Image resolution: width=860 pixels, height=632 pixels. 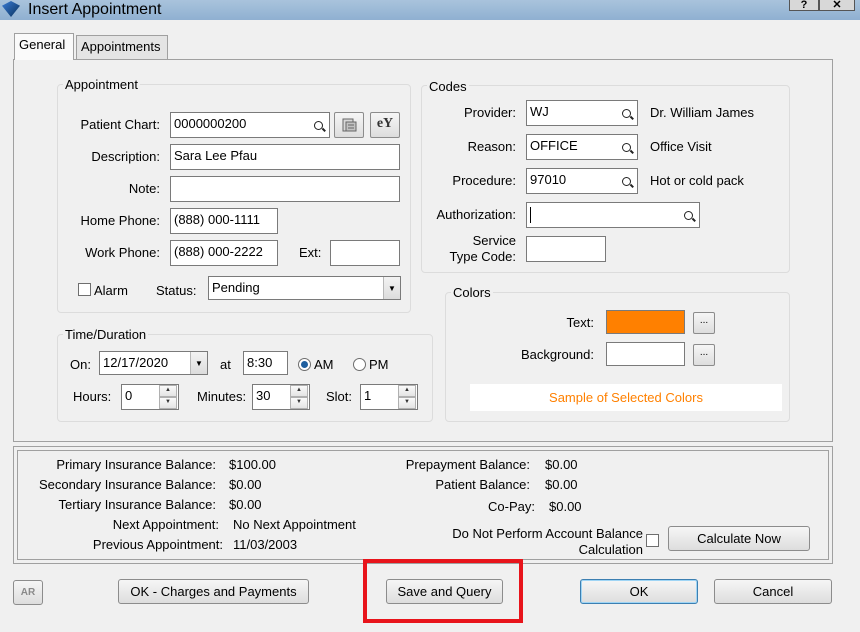 I want to click on reason-value: OFFICE, so click(x=554, y=145).